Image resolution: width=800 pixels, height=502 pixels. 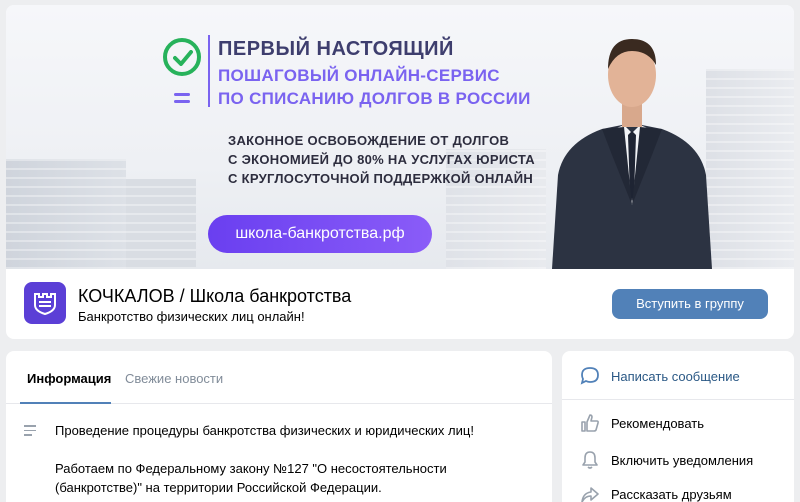 I want to click on join-group-button: Вступить в группу, so click(x=690, y=304).